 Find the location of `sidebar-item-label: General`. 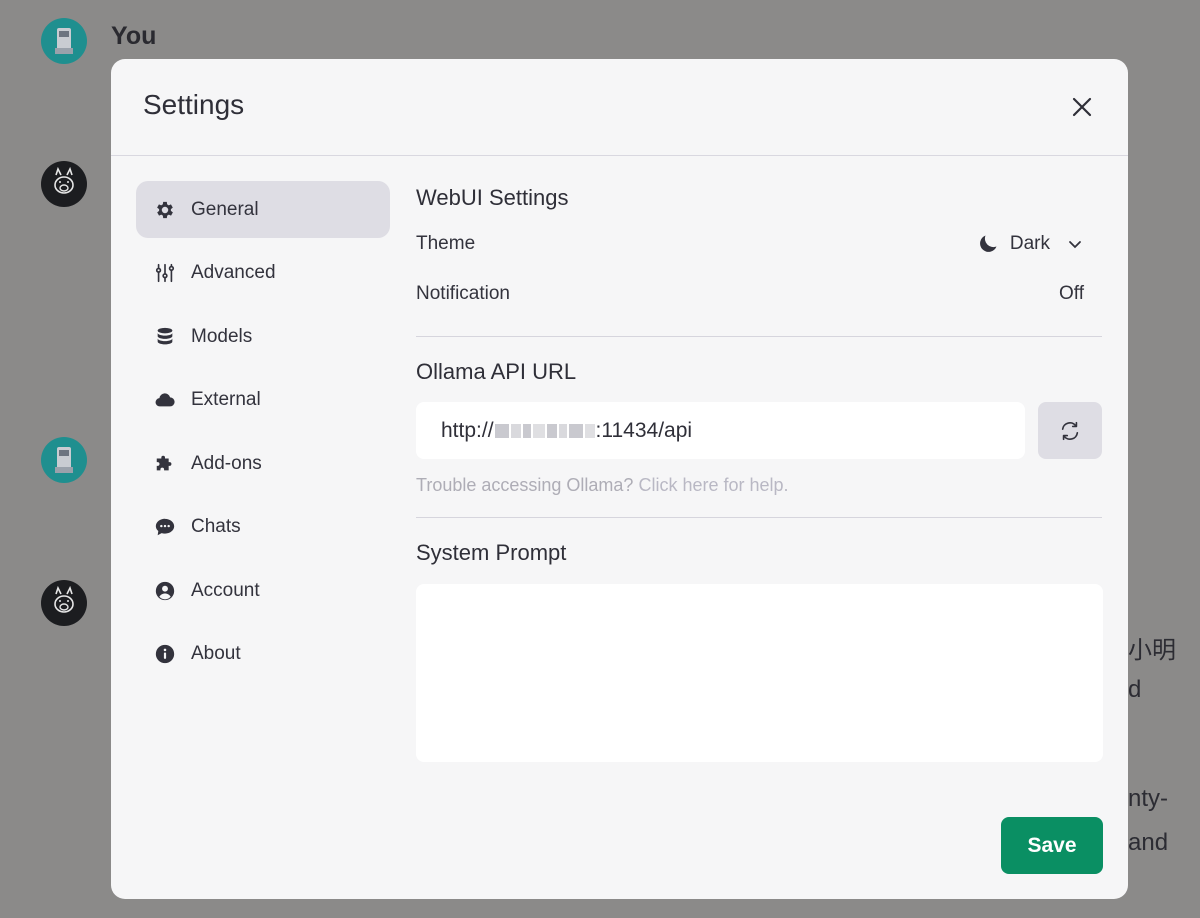

sidebar-item-label: General is located at coordinates (225, 209).